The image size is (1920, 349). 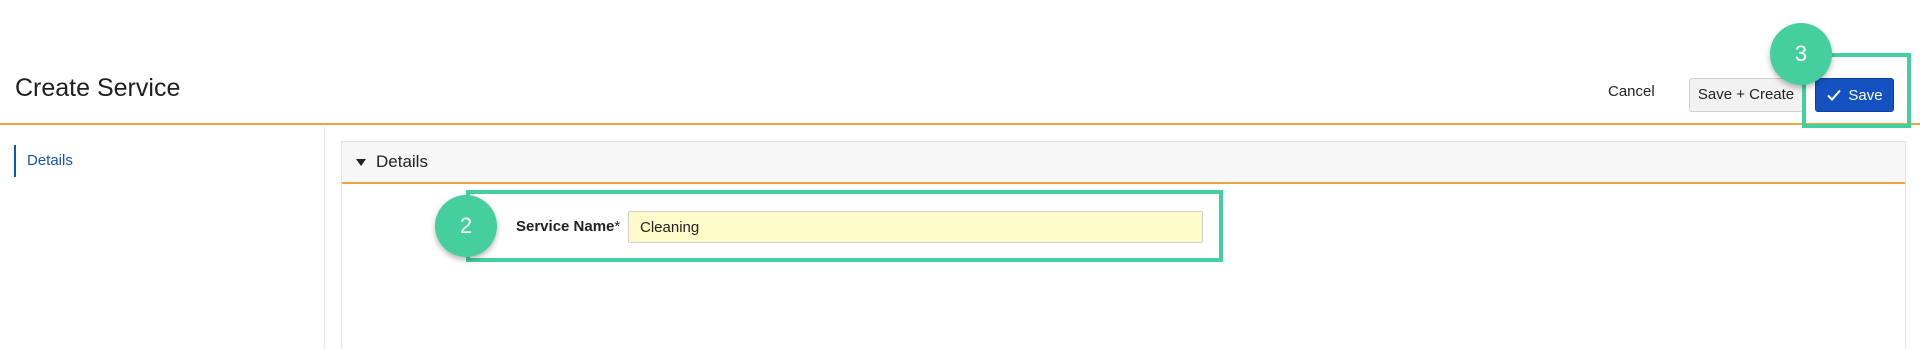 I want to click on required-marker: *, so click(x=617, y=226).